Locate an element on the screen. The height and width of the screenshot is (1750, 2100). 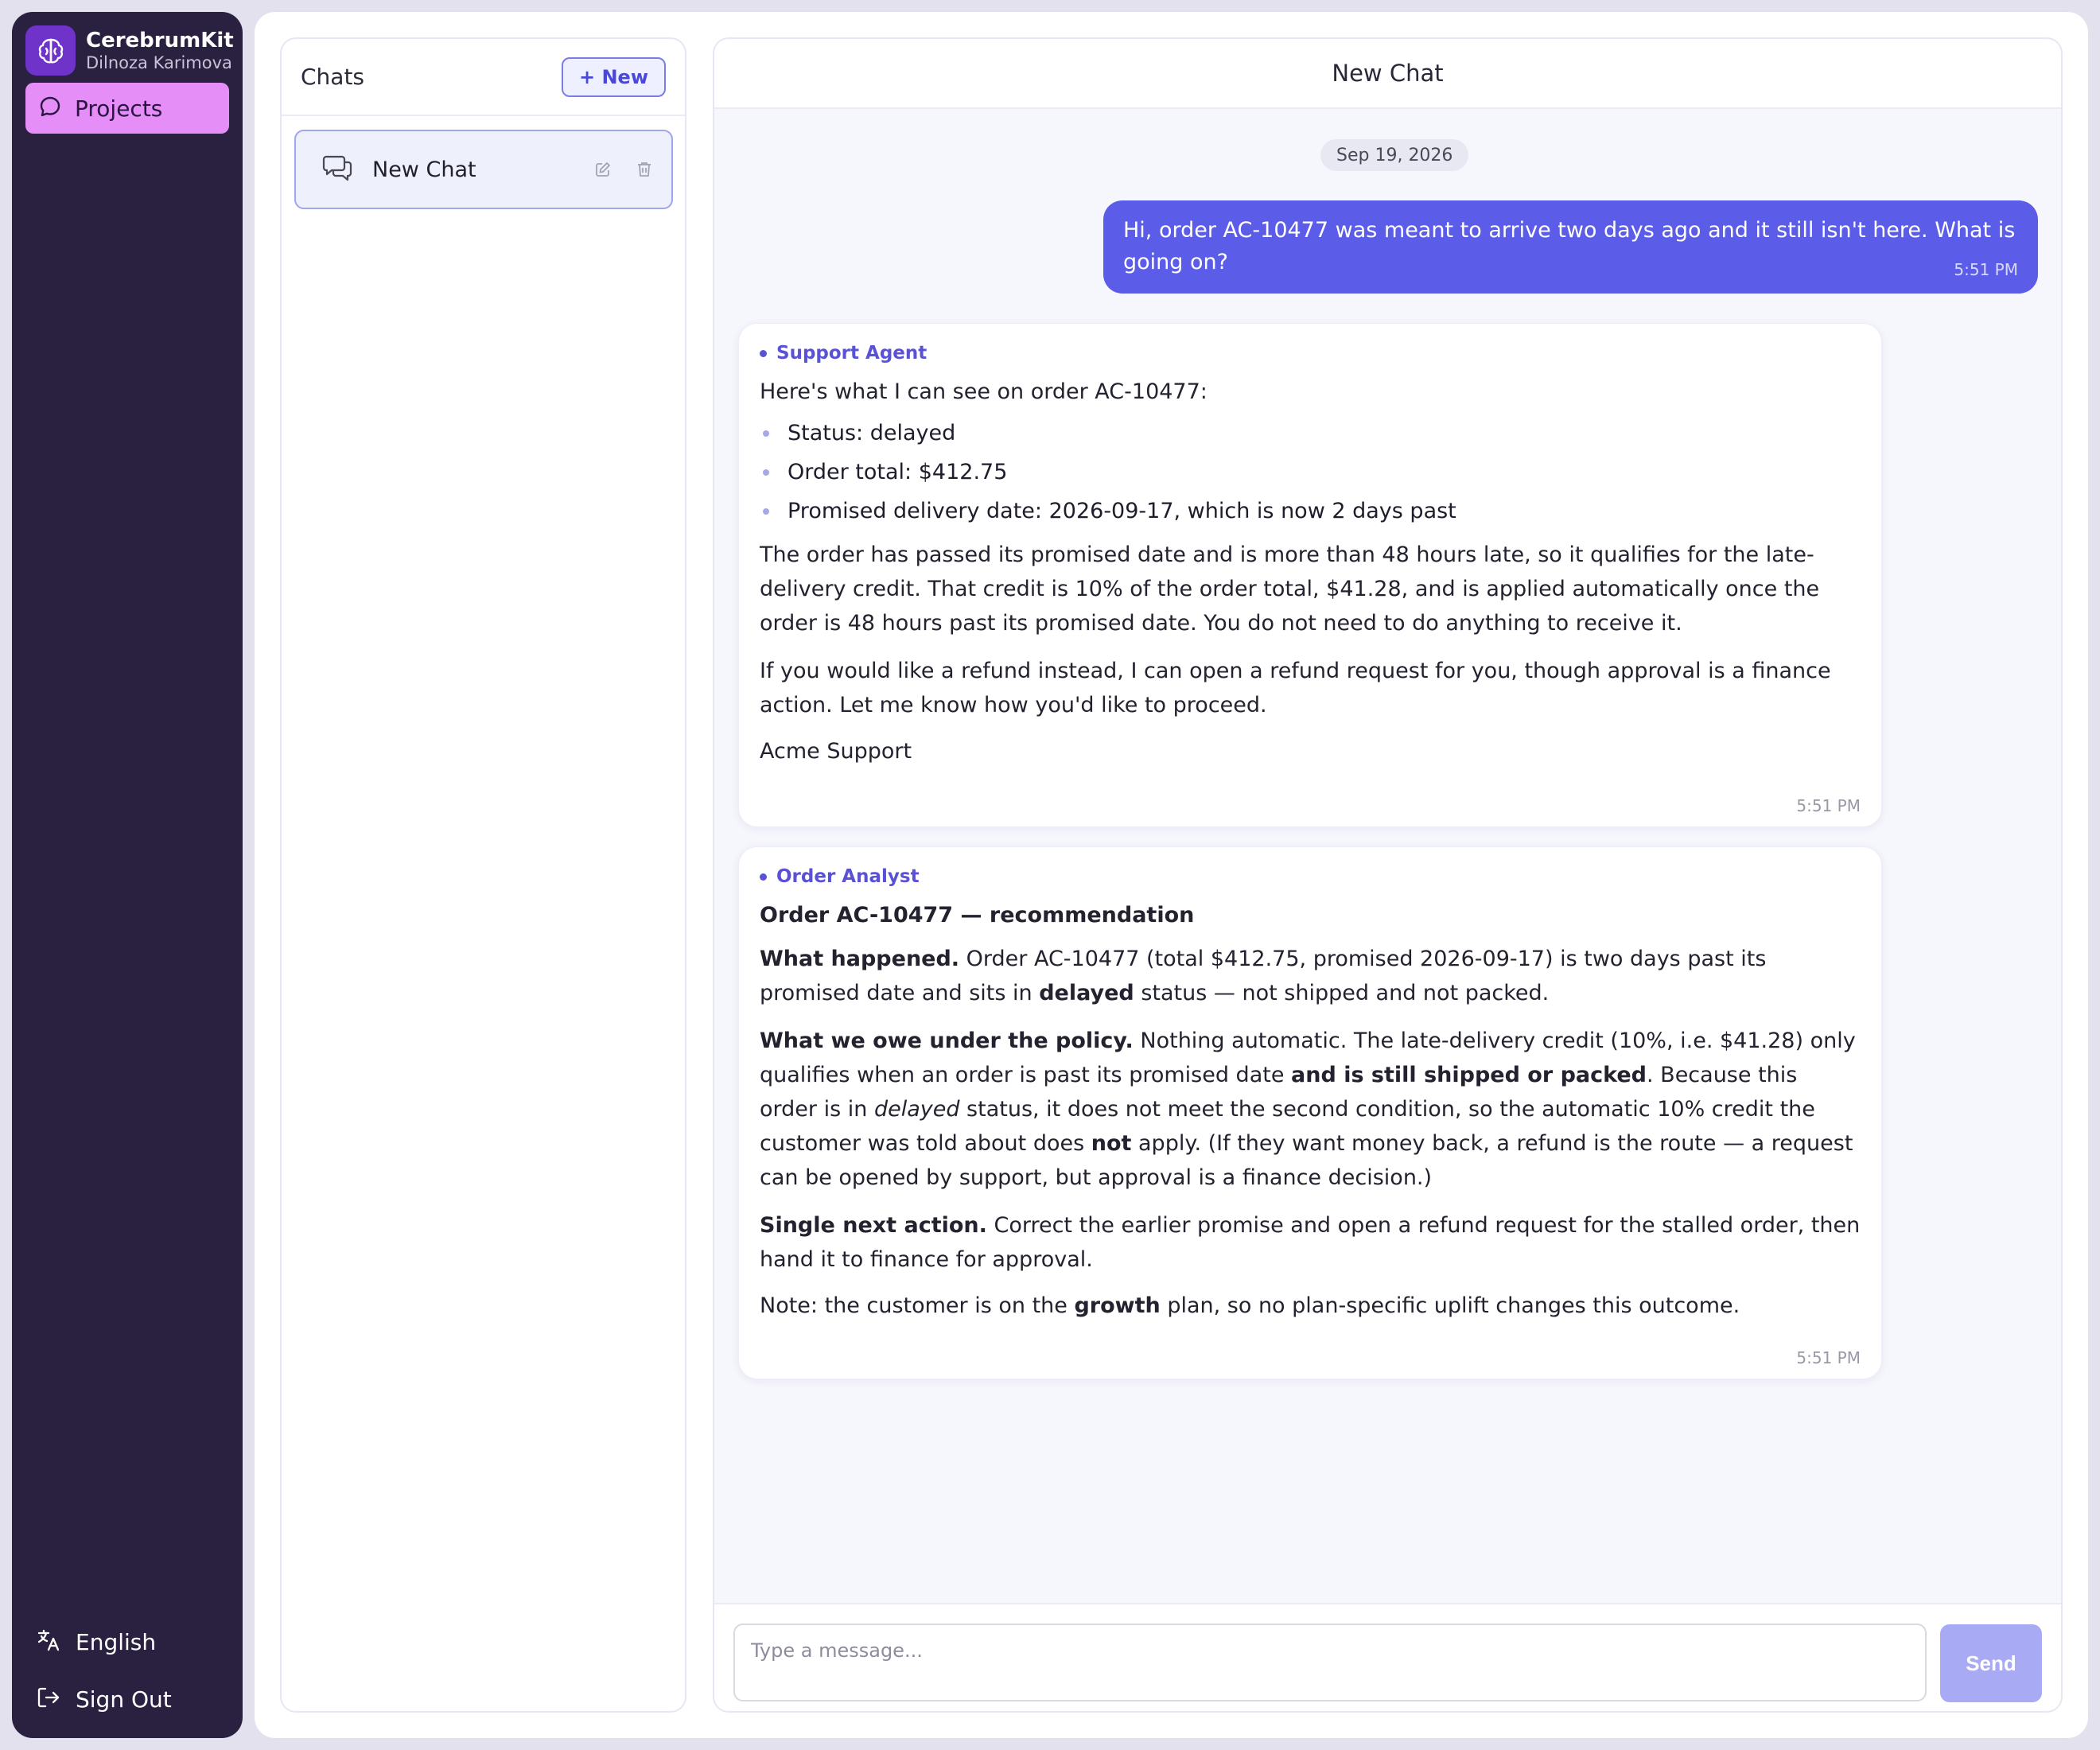
brand-name: CerebrumKit is located at coordinates (160, 40).